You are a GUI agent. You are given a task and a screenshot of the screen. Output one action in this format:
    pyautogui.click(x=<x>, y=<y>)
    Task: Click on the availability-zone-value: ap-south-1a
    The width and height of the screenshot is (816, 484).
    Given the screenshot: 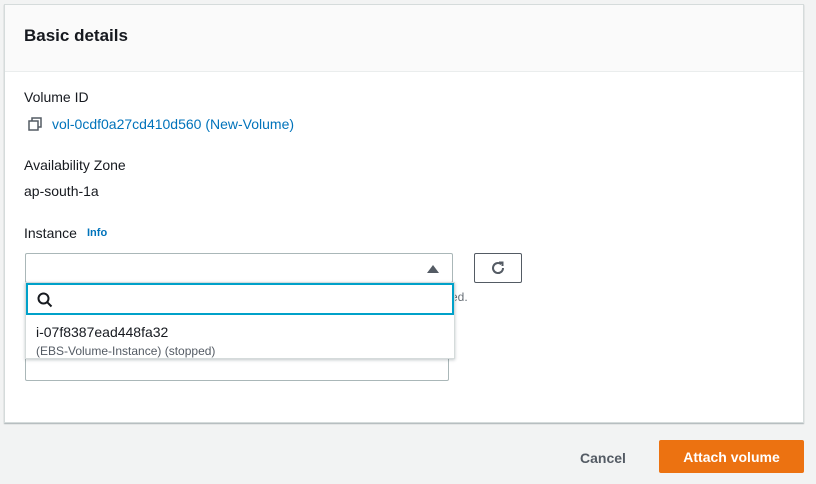 What is the action you would take?
    pyautogui.click(x=61, y=191)
    